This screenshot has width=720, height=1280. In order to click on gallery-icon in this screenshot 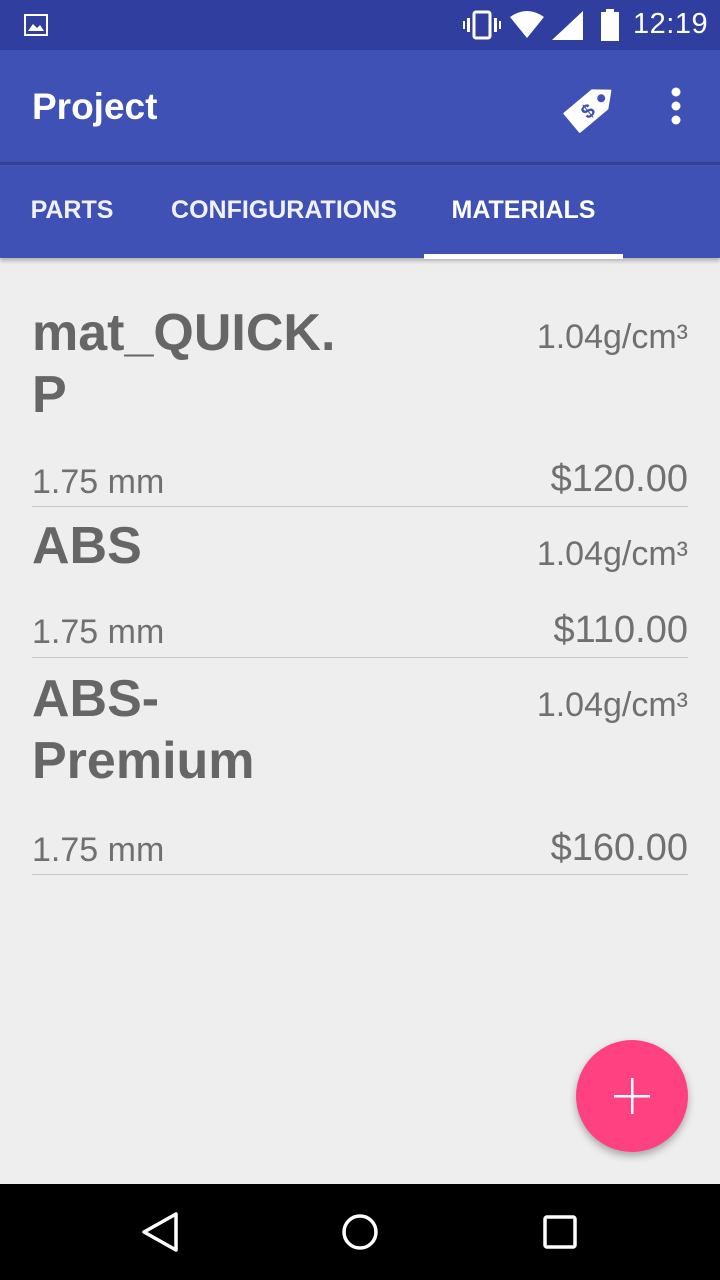, I will do `click(36, 25)`.